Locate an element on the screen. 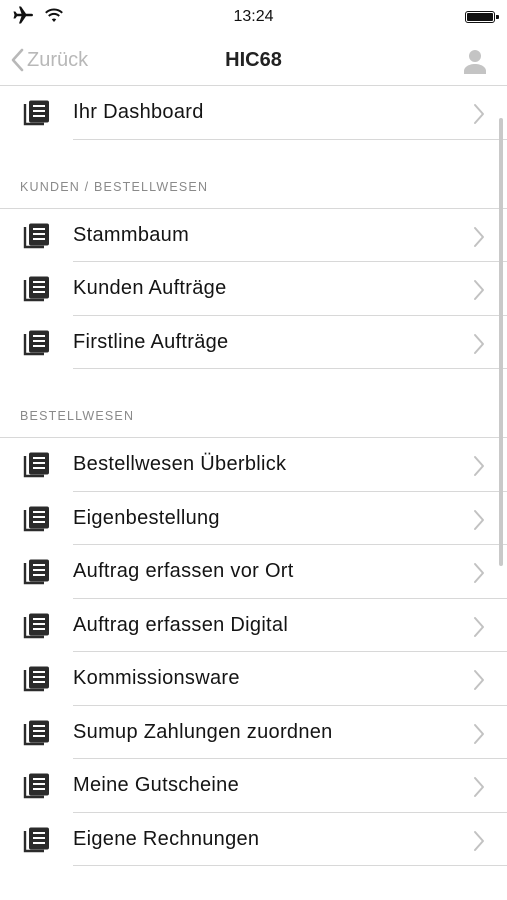 This screenshot has height=900, width=507. menu-item-auftrag-erfassen-vor-ort: Auftrag erfassen vor Ort is located at coordinates (253, 572).